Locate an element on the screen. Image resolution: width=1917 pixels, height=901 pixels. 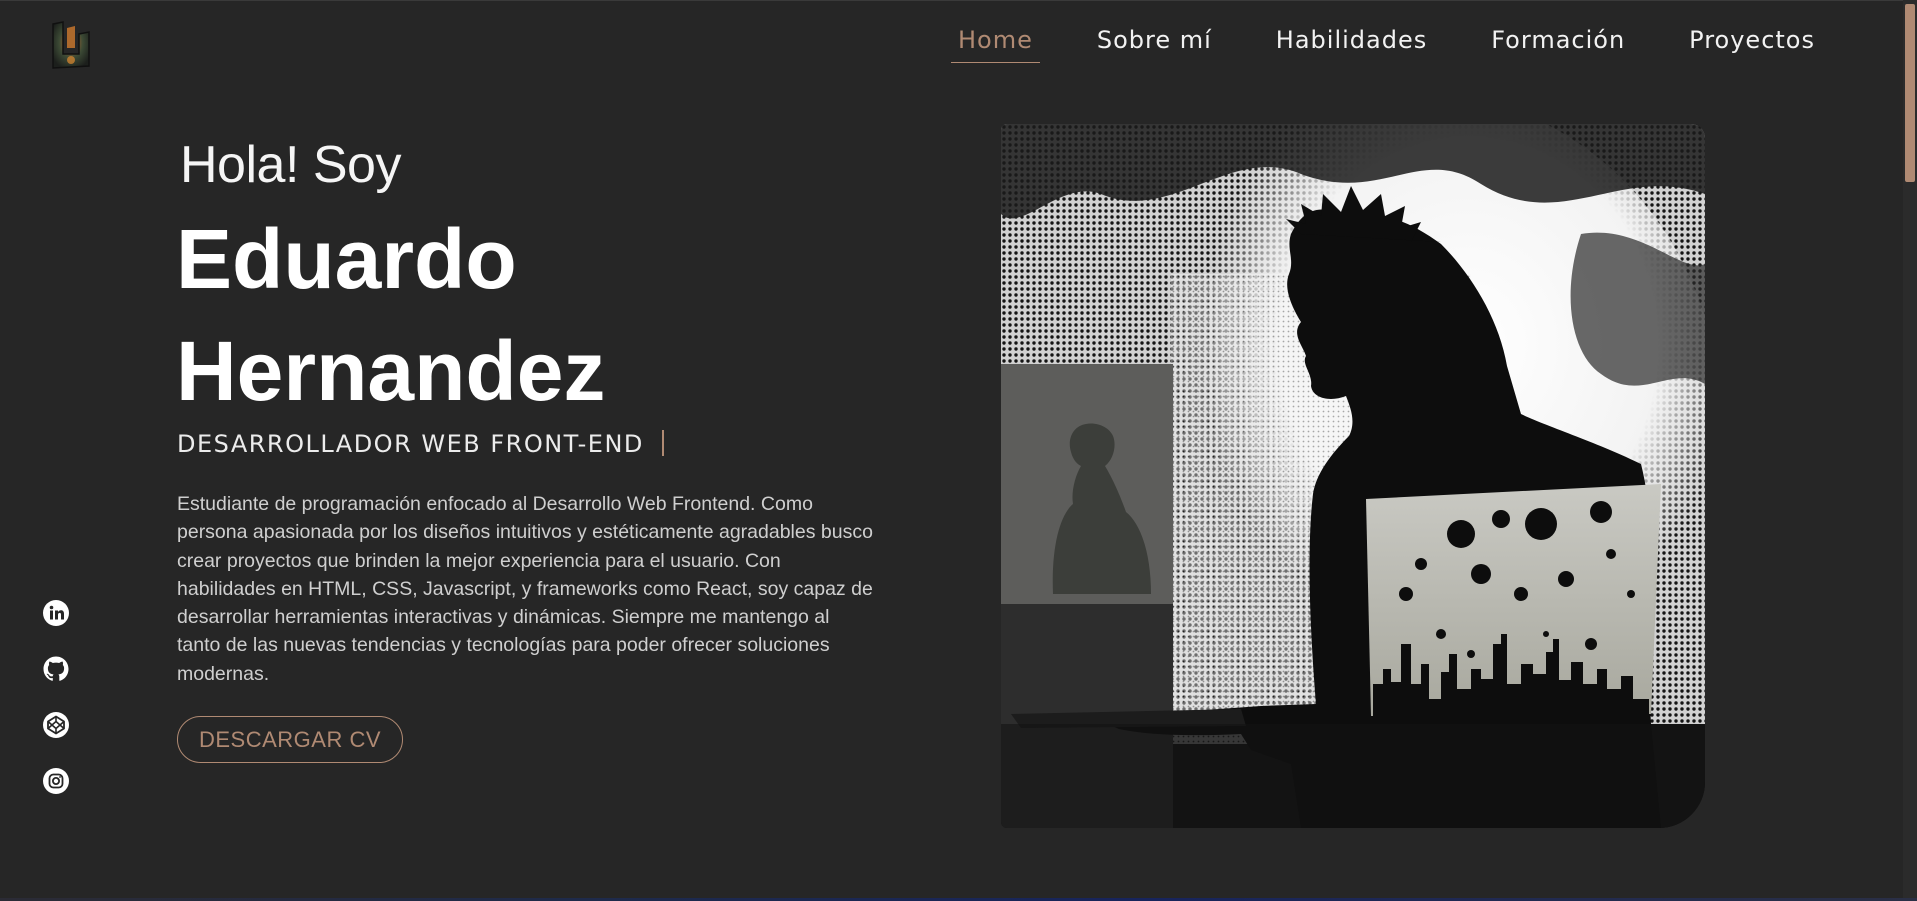
download-cv-button: DESCARGAR CV is located at coordinates (290, 739).